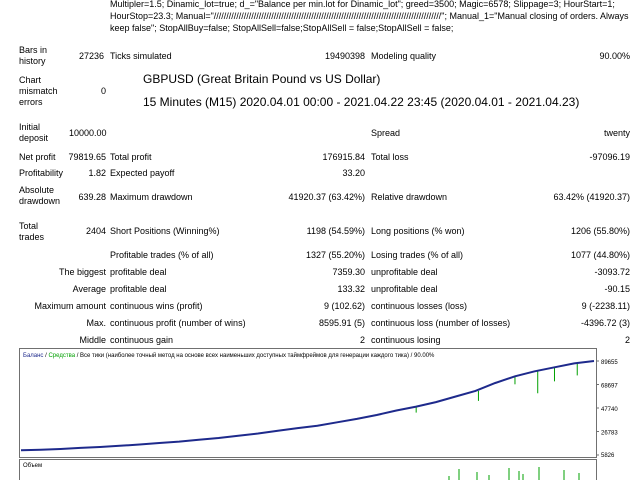 Image resolution: width=640 pixels, height=480 pixels. Describe the element at coordinates (441, 323) in the screenshot. I see `max-loss-label: continuous loss (number of losses)` at that location.